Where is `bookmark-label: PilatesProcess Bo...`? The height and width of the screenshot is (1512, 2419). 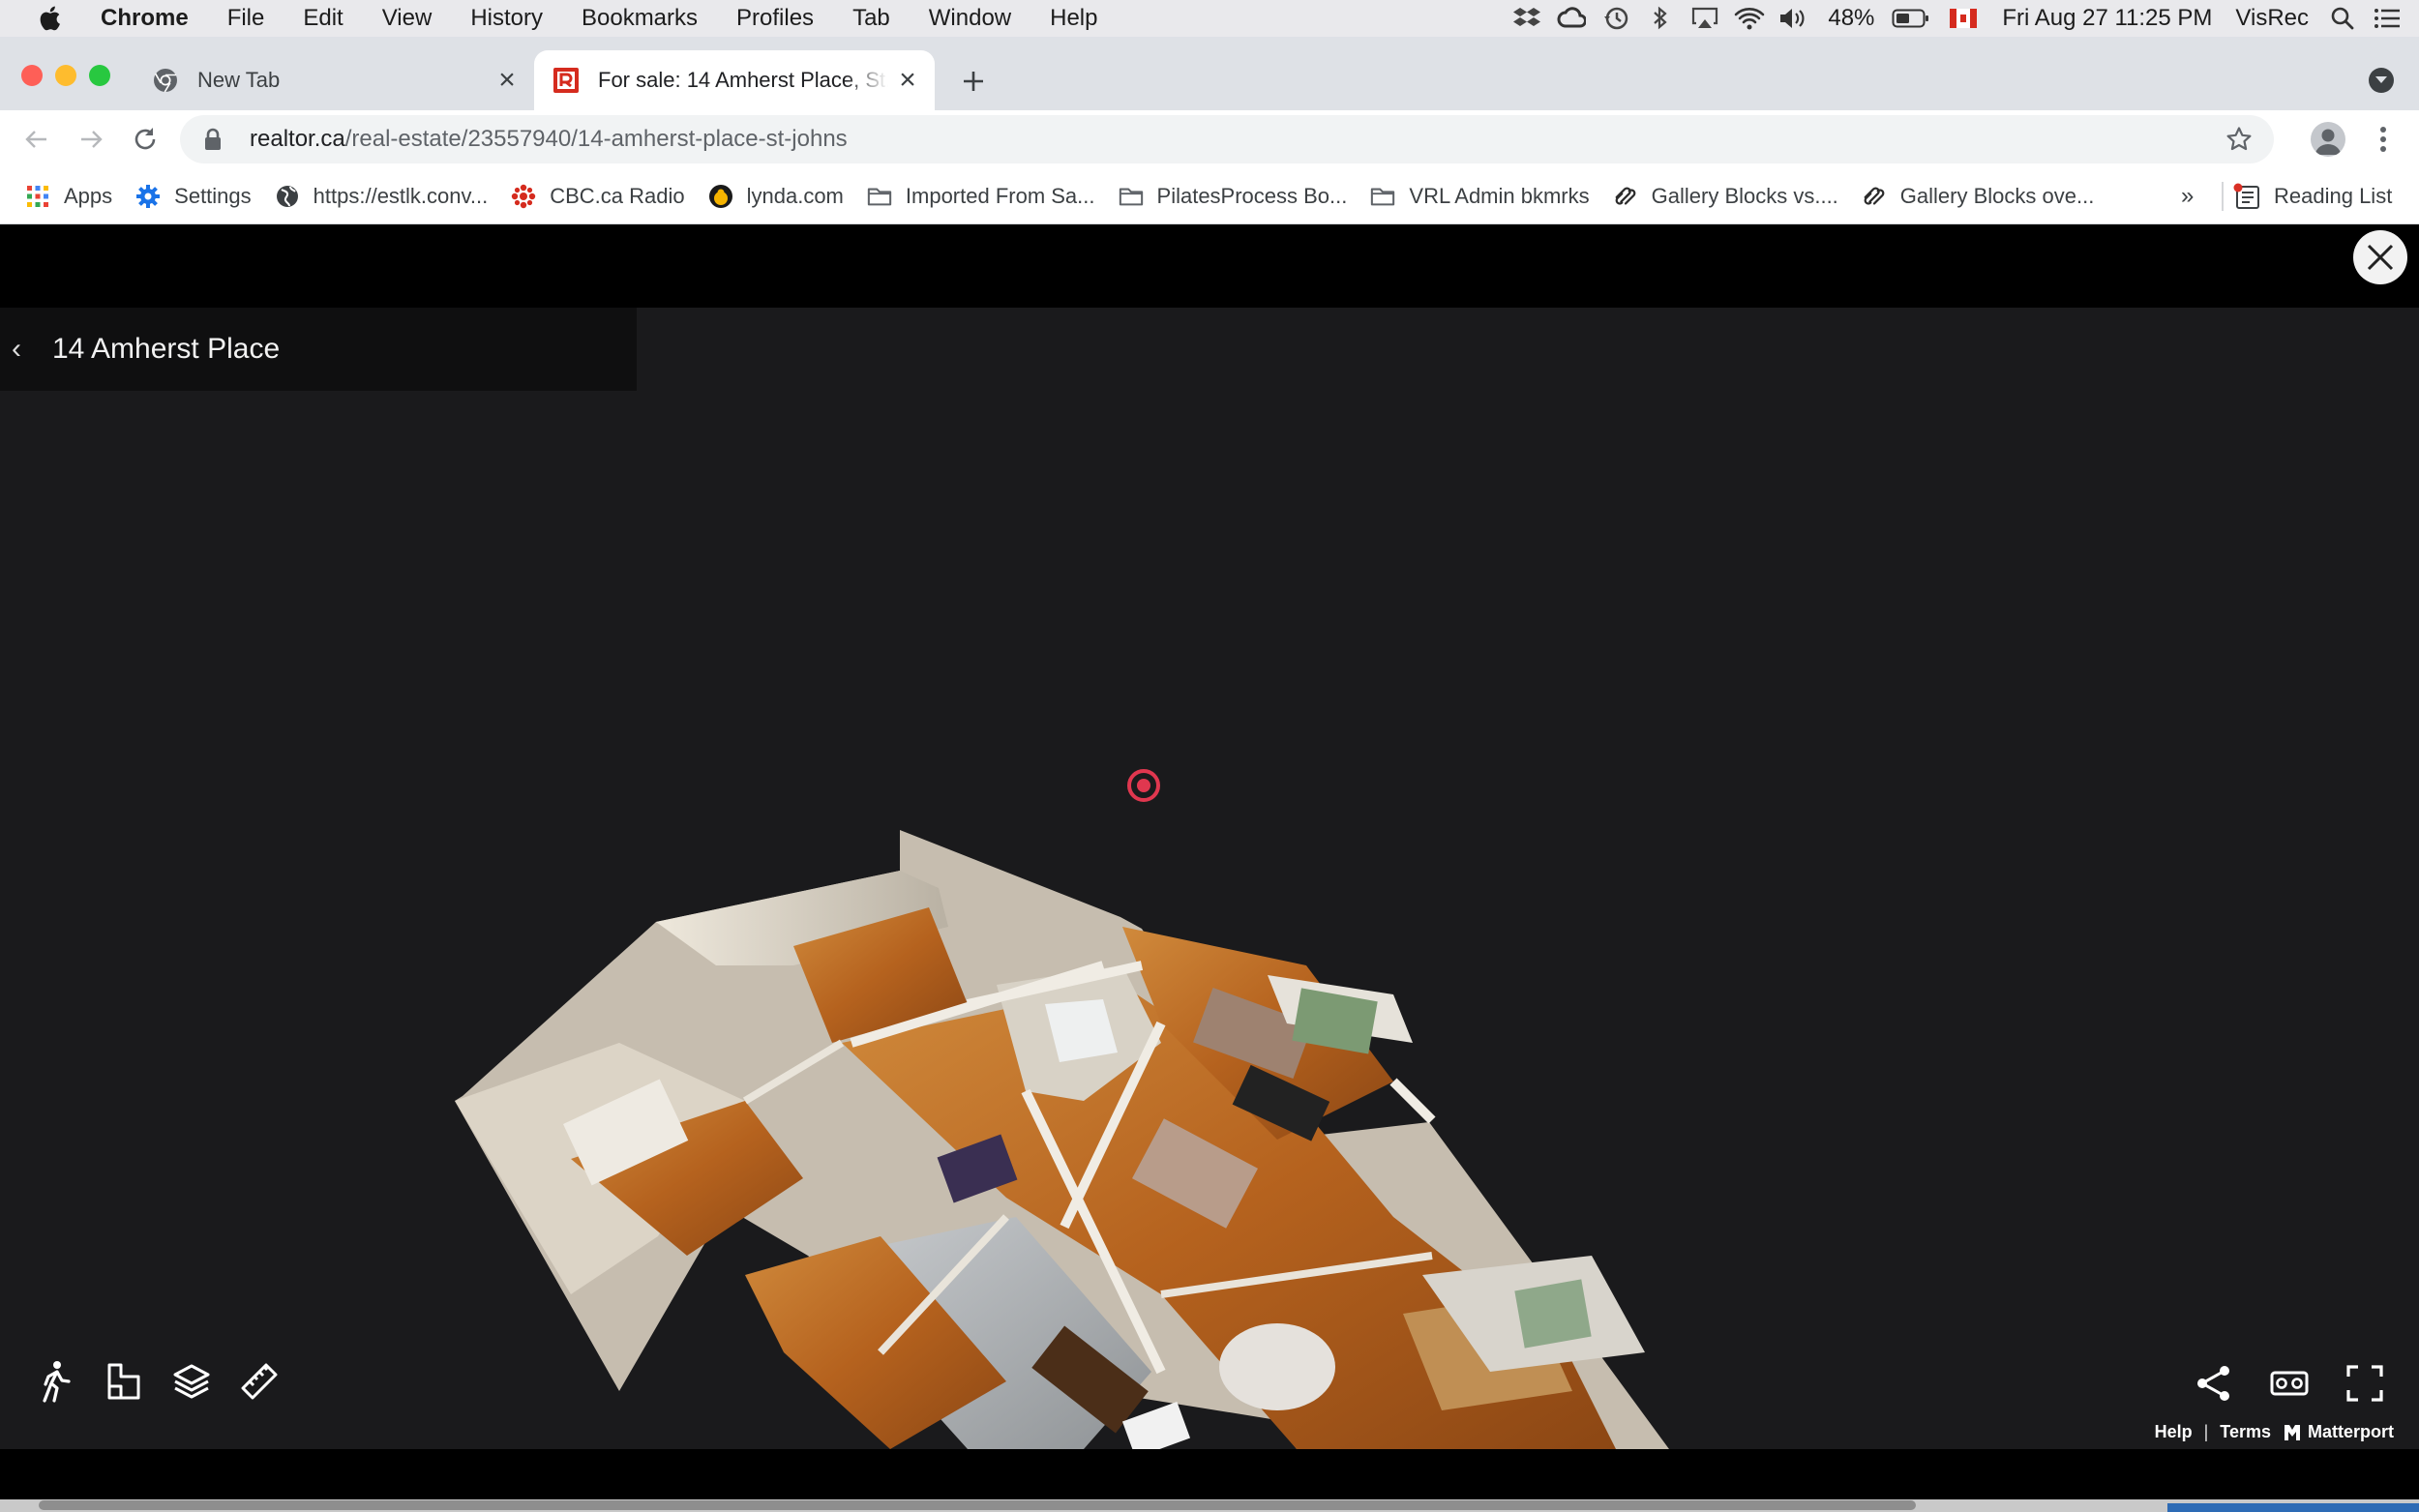 bookmark-label: PilatesProcess Bo... is located at coordinates (1252, 196).